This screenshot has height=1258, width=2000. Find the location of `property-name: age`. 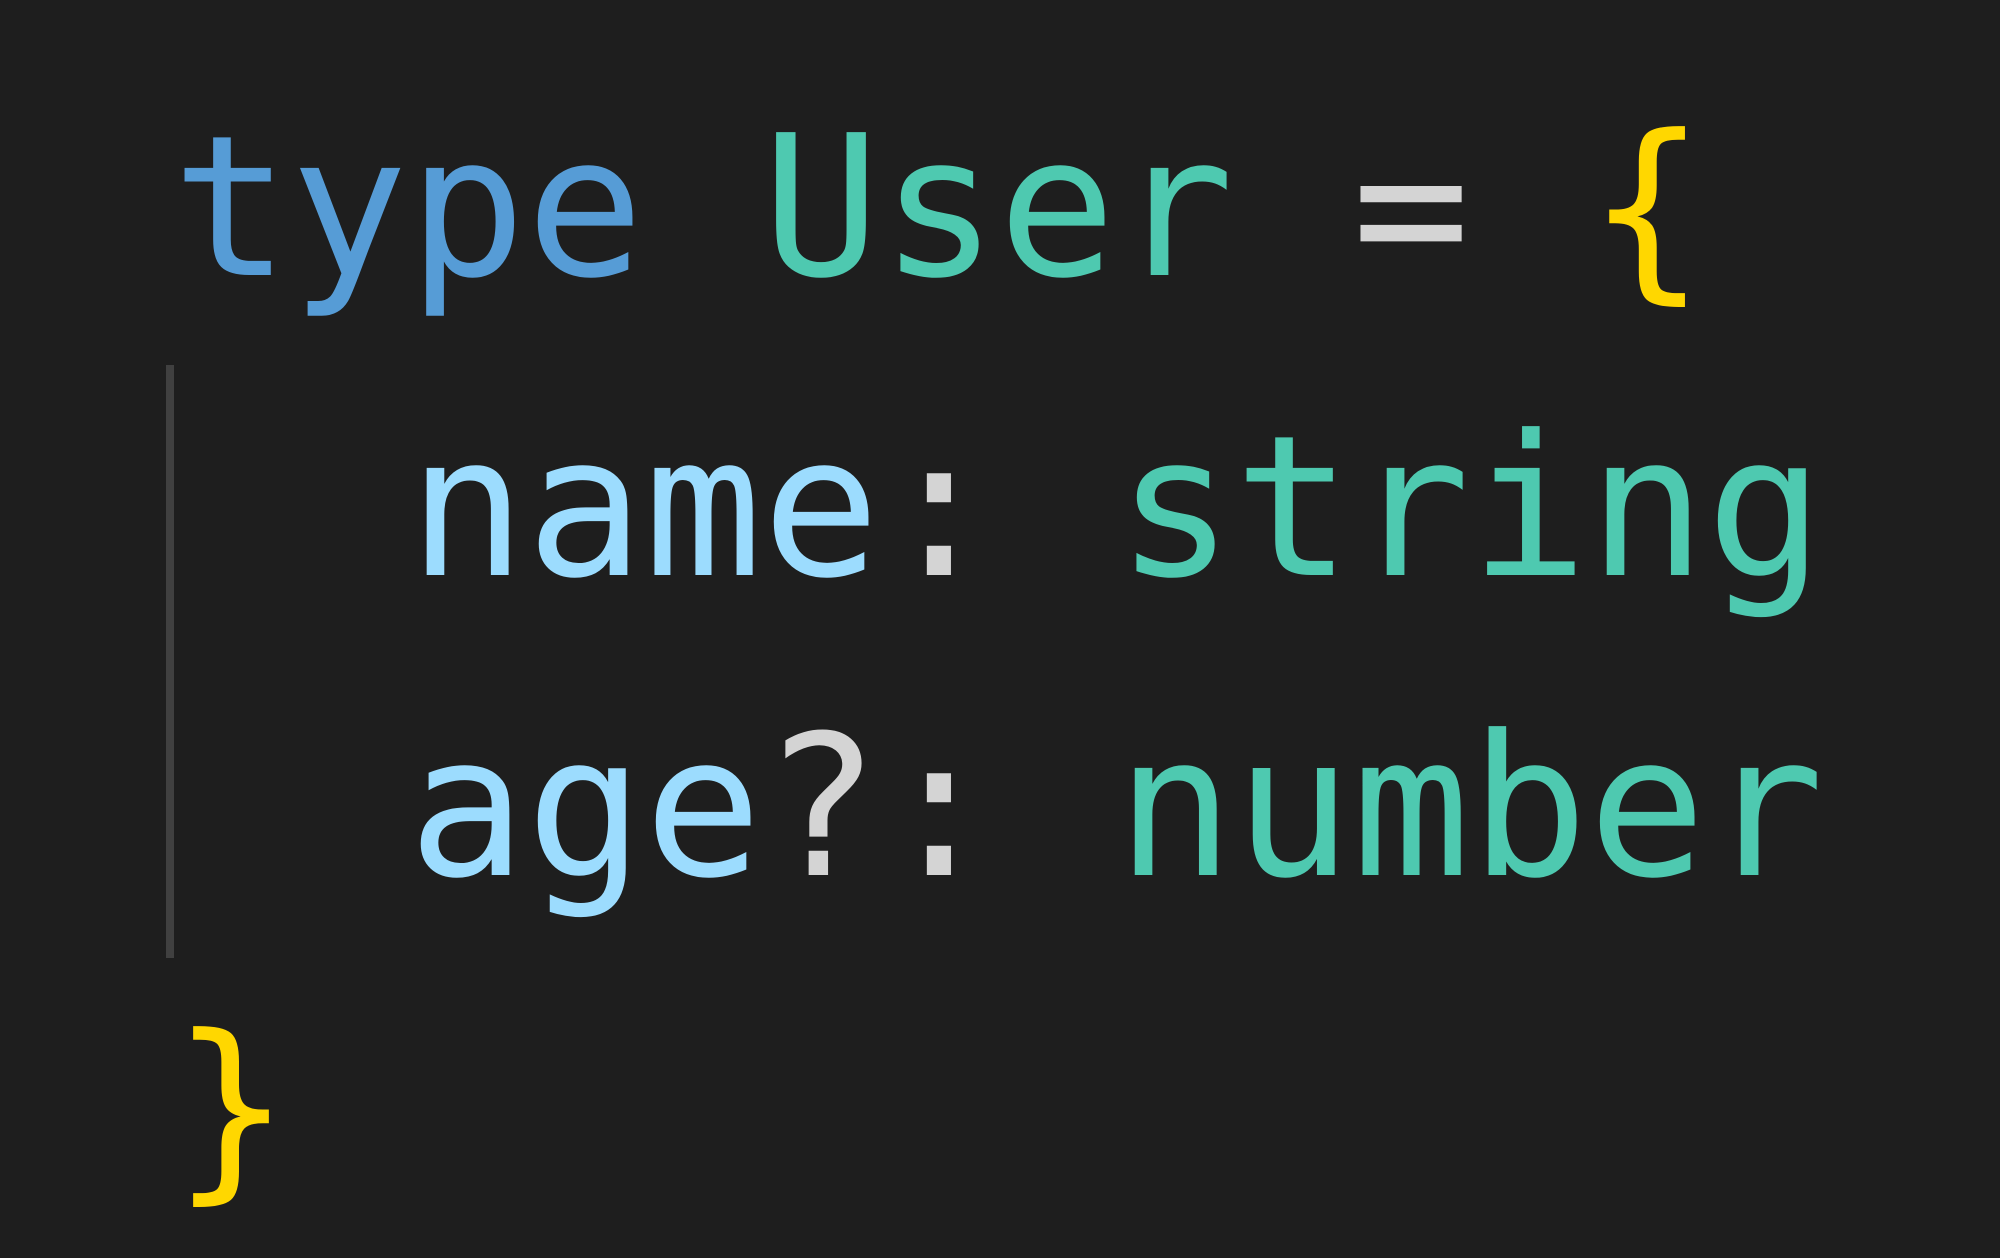

property-name: age is located at coordinates (585, 808).